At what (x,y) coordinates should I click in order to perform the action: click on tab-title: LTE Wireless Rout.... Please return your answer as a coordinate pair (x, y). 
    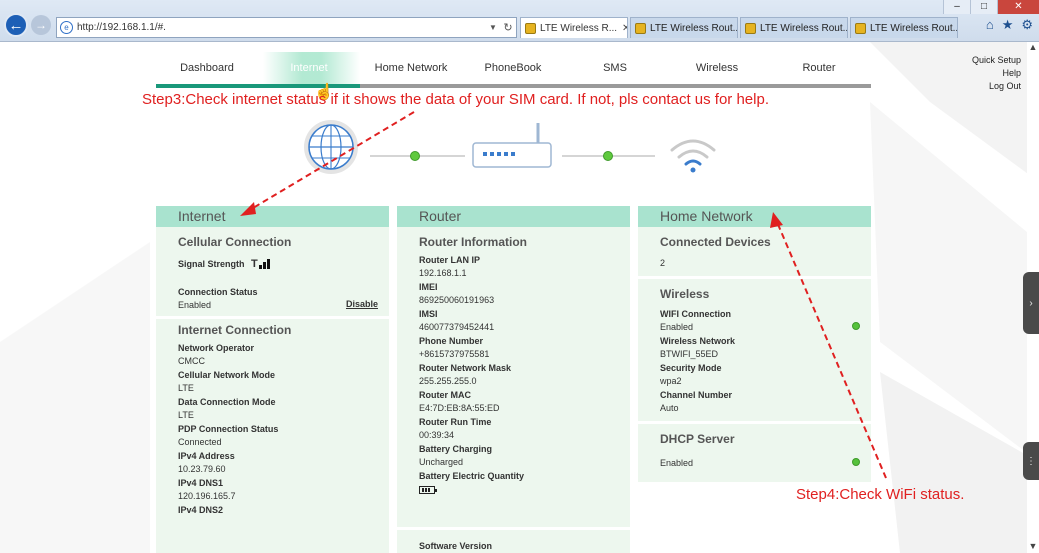
    Looking at the image, I should click on (694, 28).